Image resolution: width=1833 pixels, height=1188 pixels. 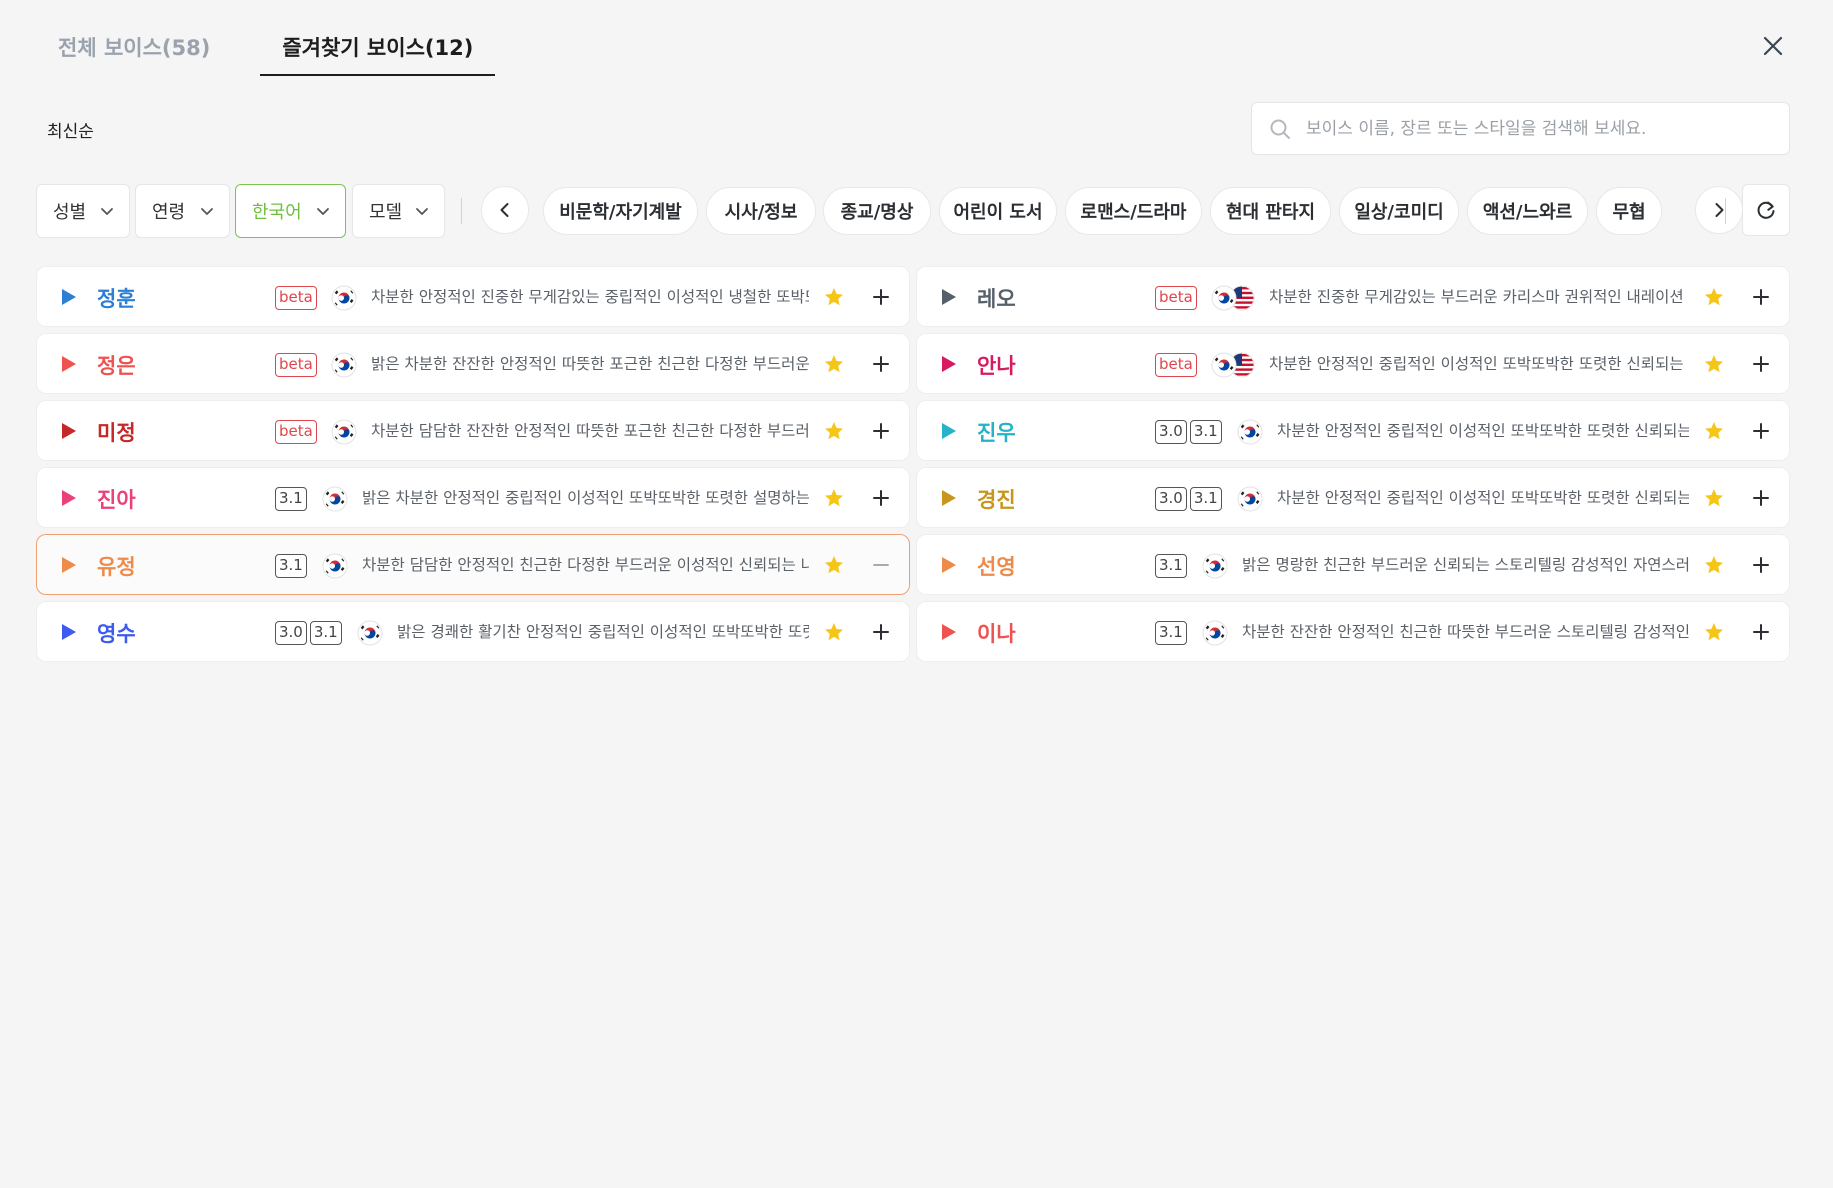 I want to click on search-input, so click(x=1536, y=128).